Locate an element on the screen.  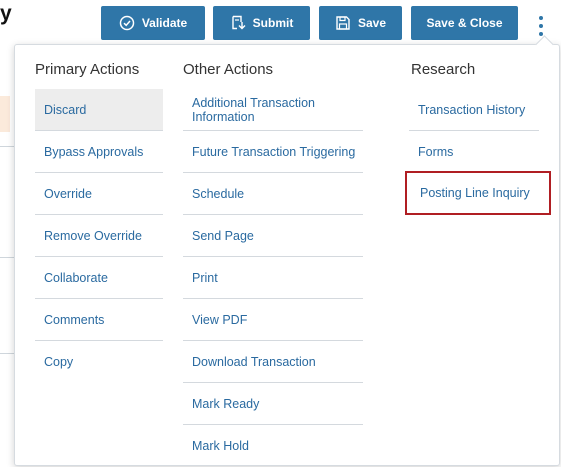
submit-button: Submit is located at coordinates (261, 23).